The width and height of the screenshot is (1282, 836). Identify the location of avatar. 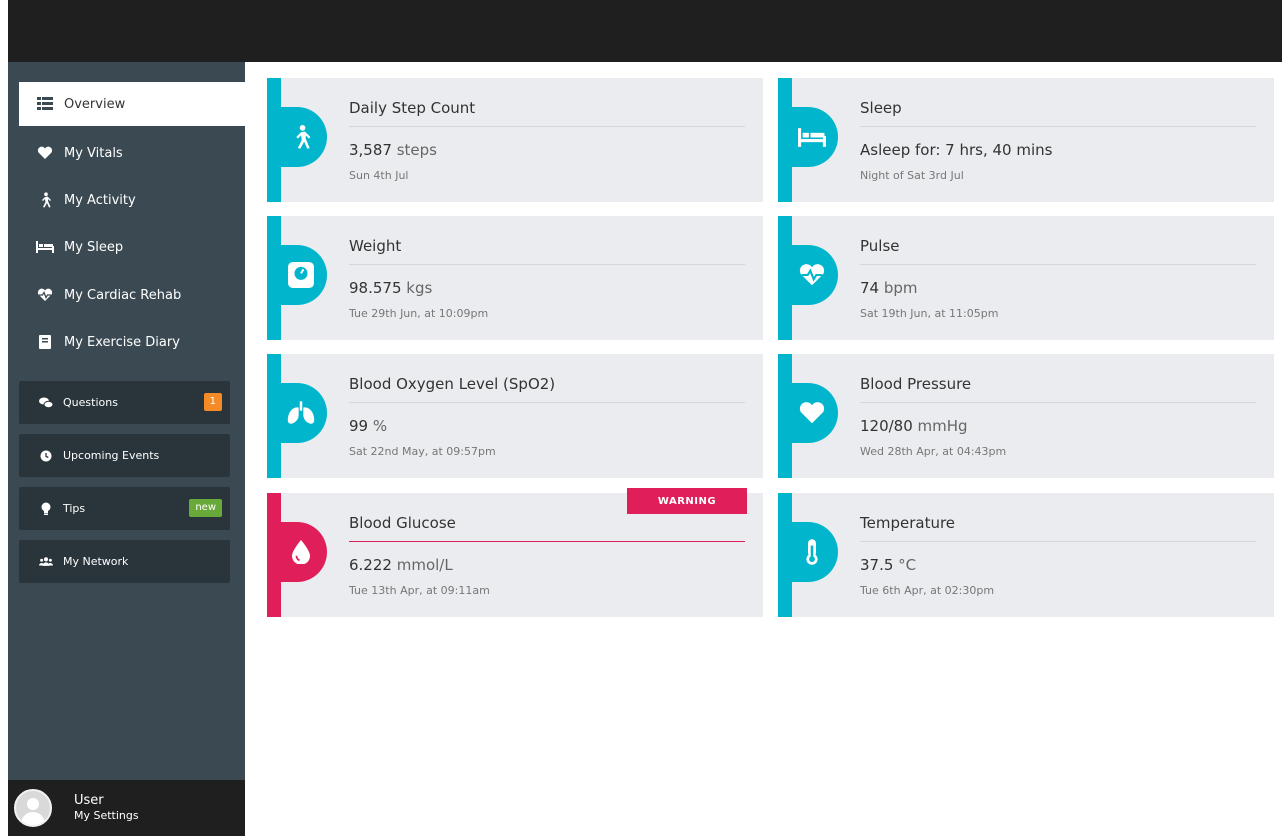
(33, 808).